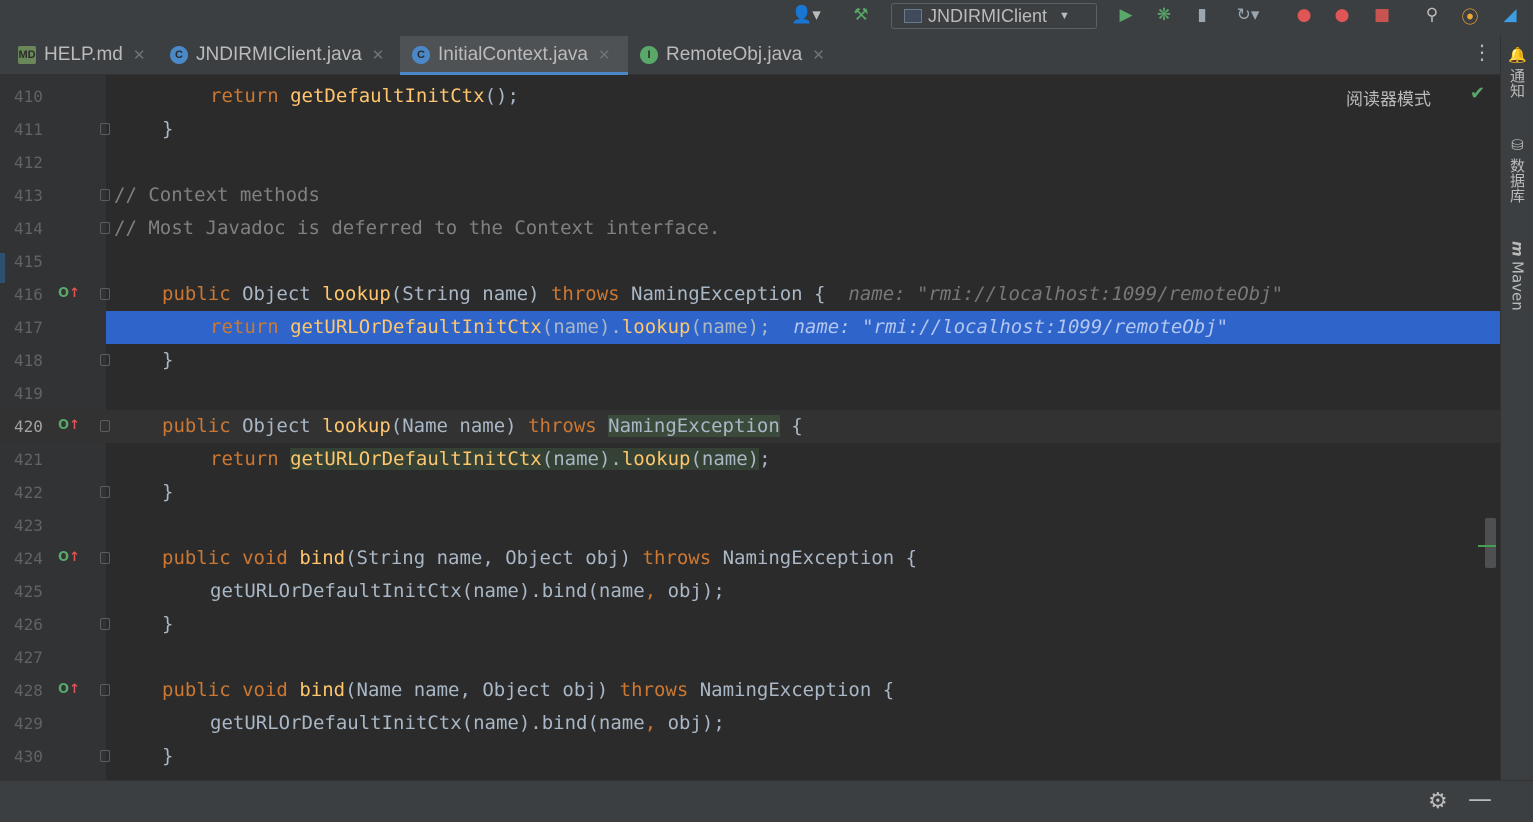 This screenshot has height=822, width=1533. What do you see at coordinates (217, 195) in the screenshot?
I see `code-text: // Context methods` at bounding box center [217, 195].